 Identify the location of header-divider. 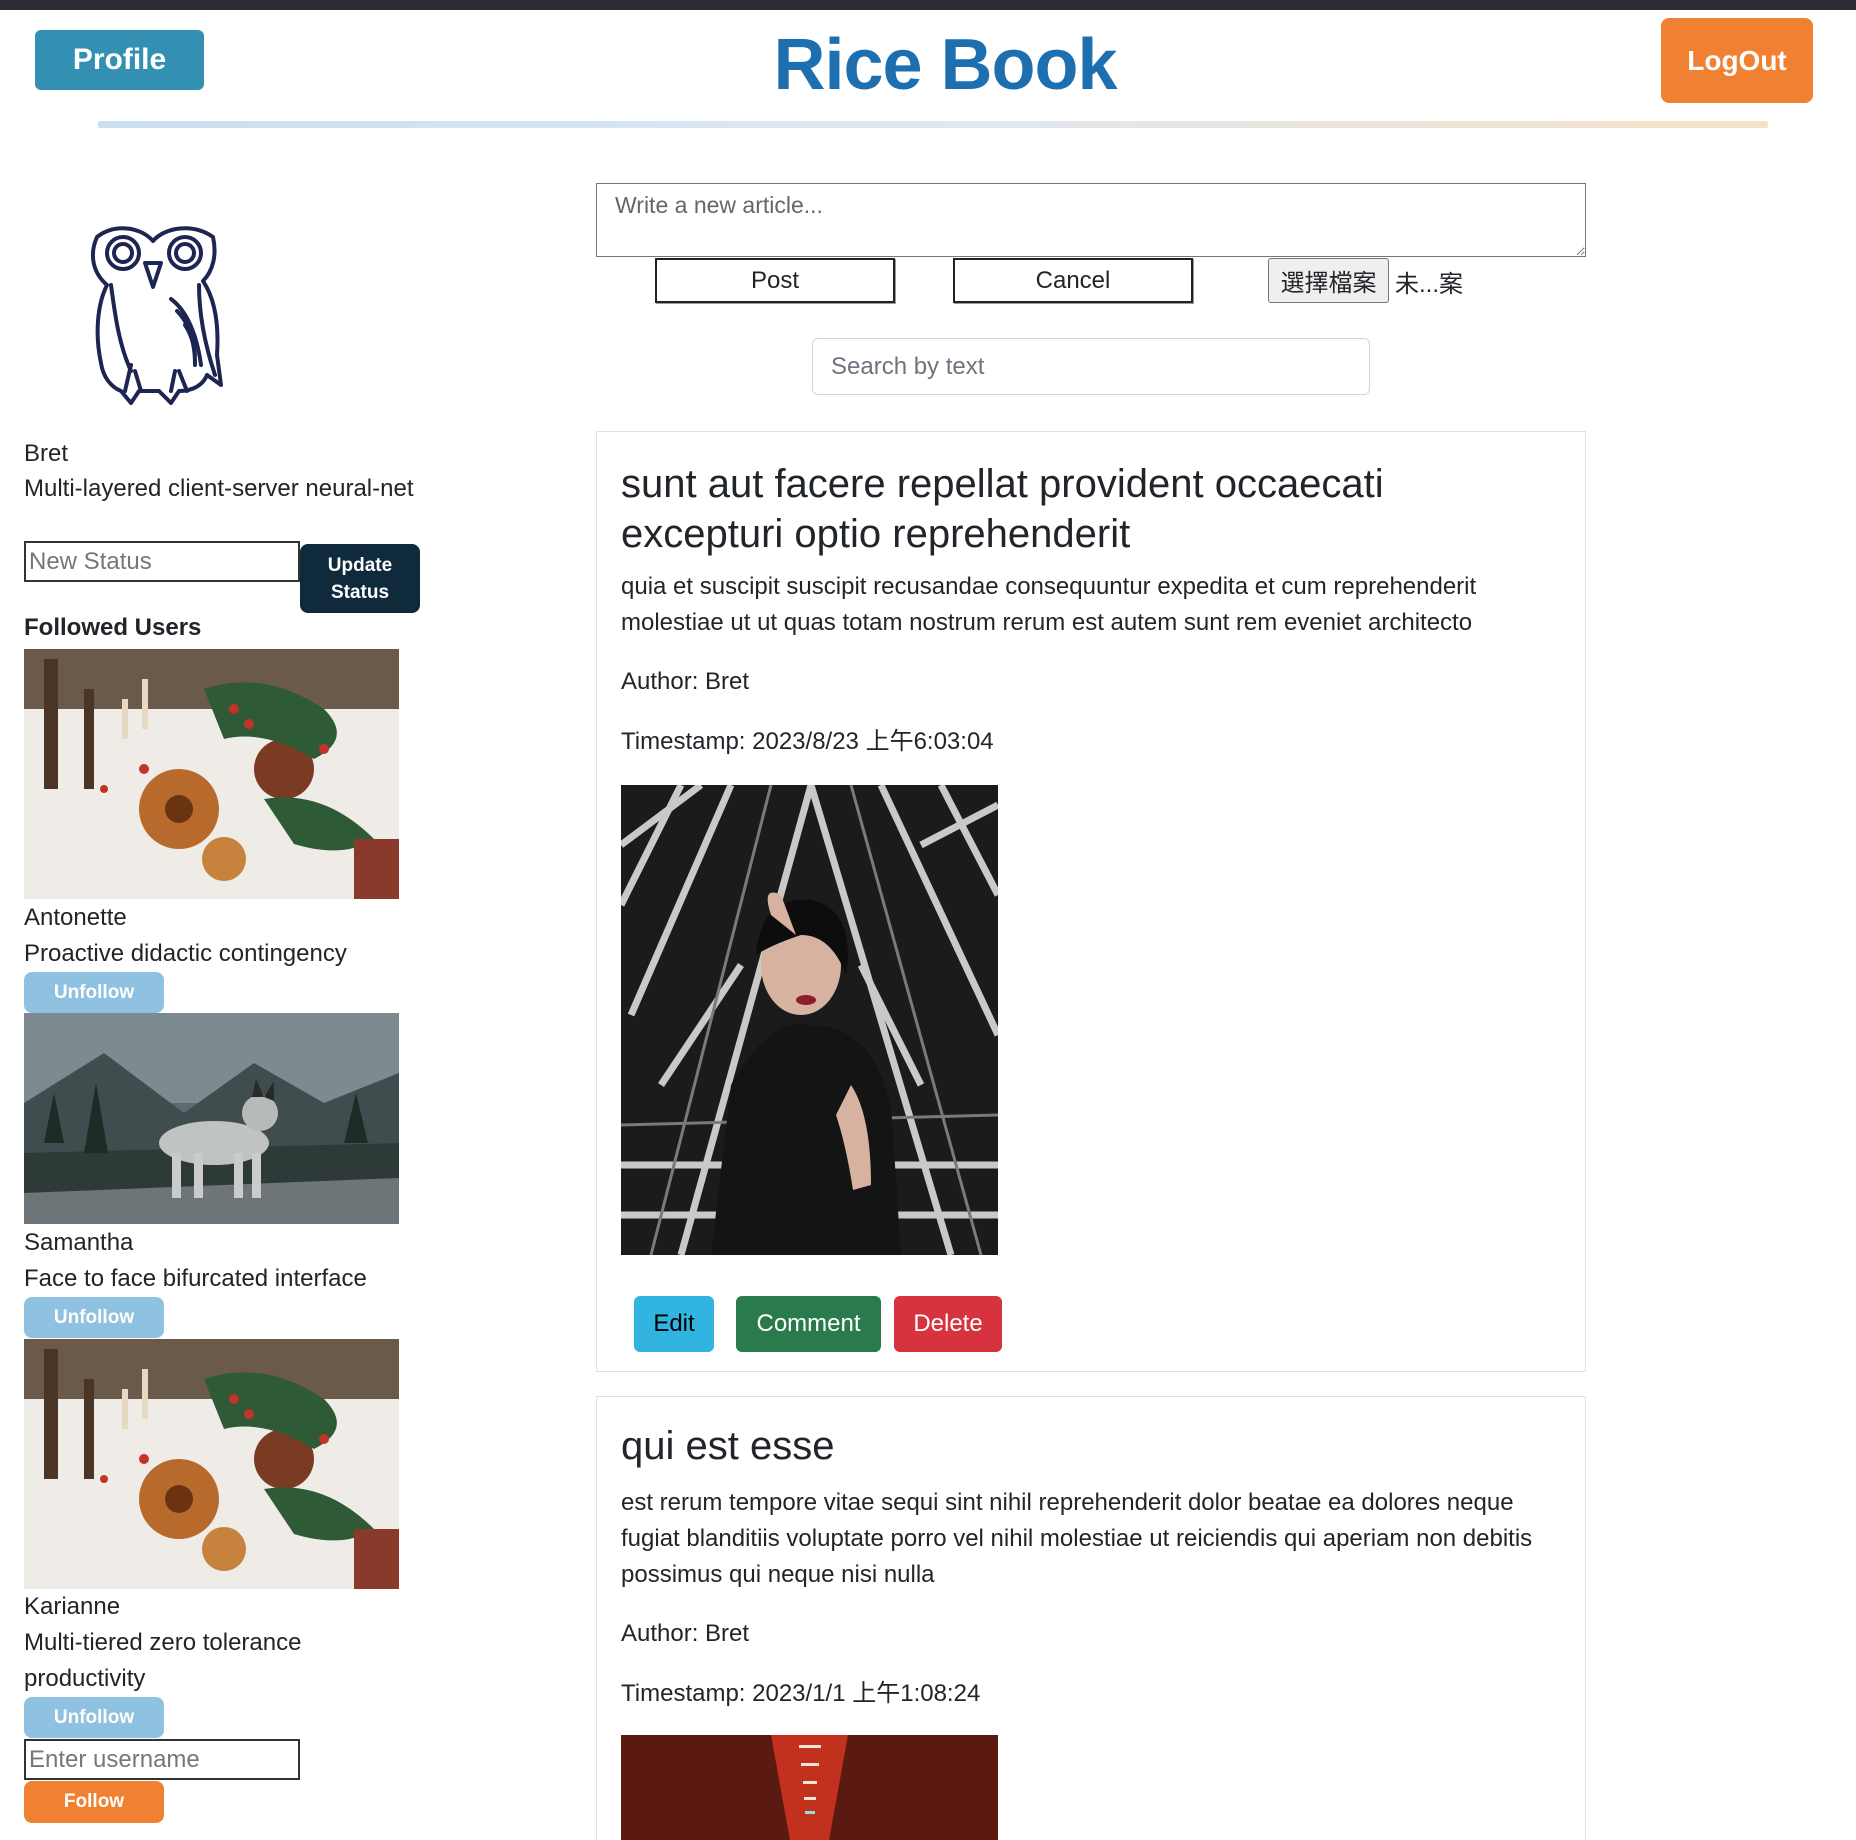
(933, 124).